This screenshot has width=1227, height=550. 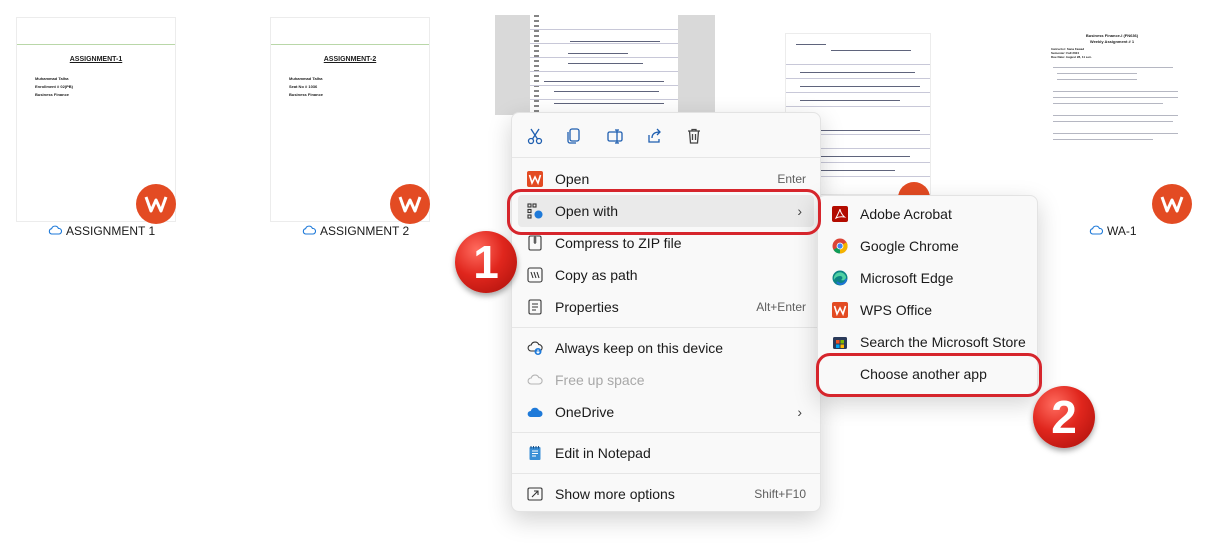 What do you see at coordinates (96, 59) in the screenshot?
I see `document-heading: ASSIGNMENT-1` at bounding box center [96, 59].